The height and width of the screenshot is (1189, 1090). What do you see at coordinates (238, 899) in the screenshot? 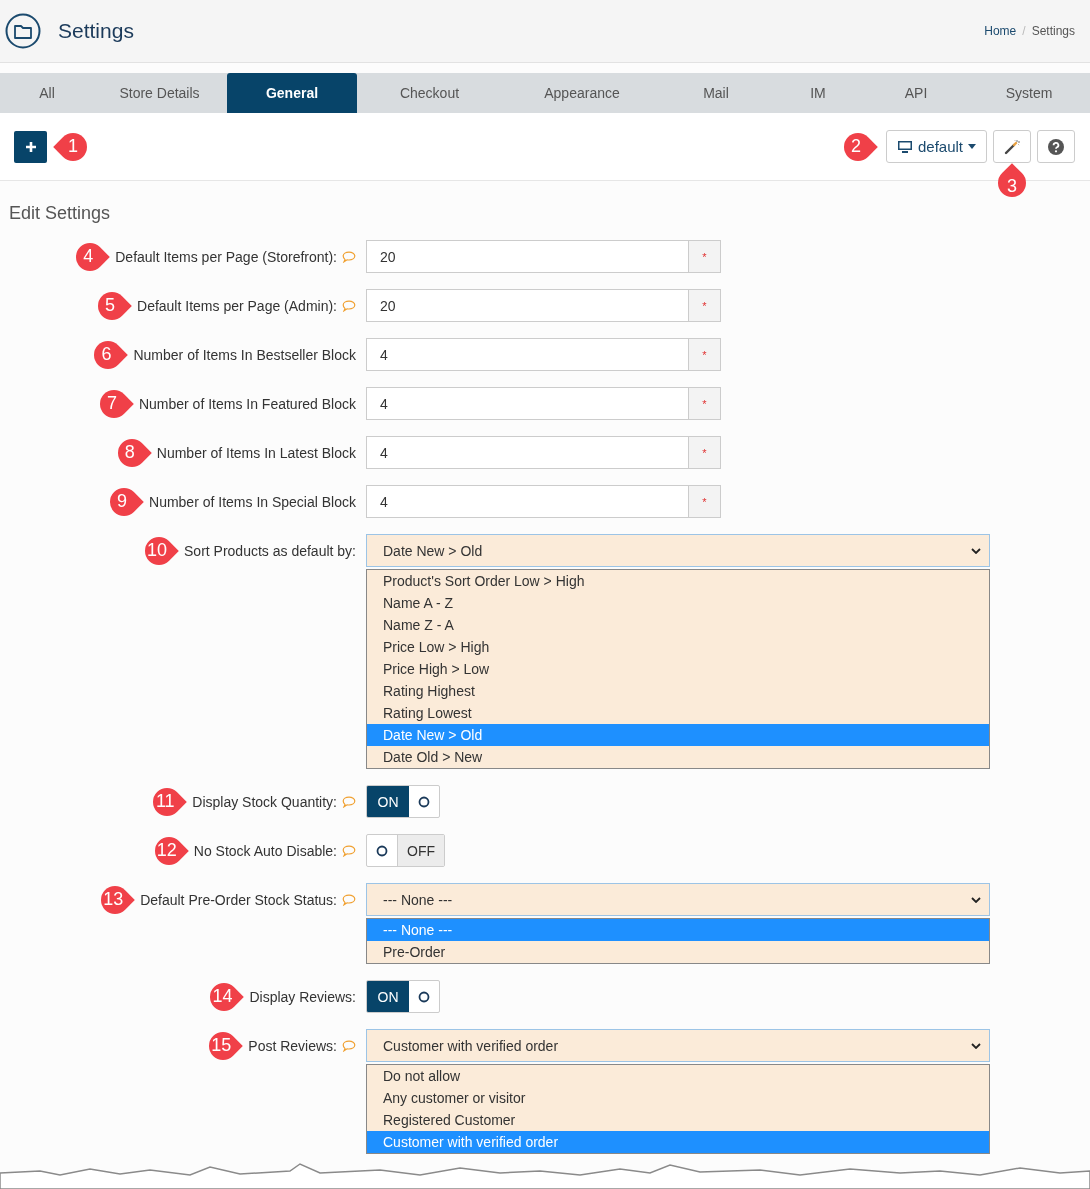
I see `setting-label: Default Pre-Order Stock Status:` at bounding box center [238, 899].